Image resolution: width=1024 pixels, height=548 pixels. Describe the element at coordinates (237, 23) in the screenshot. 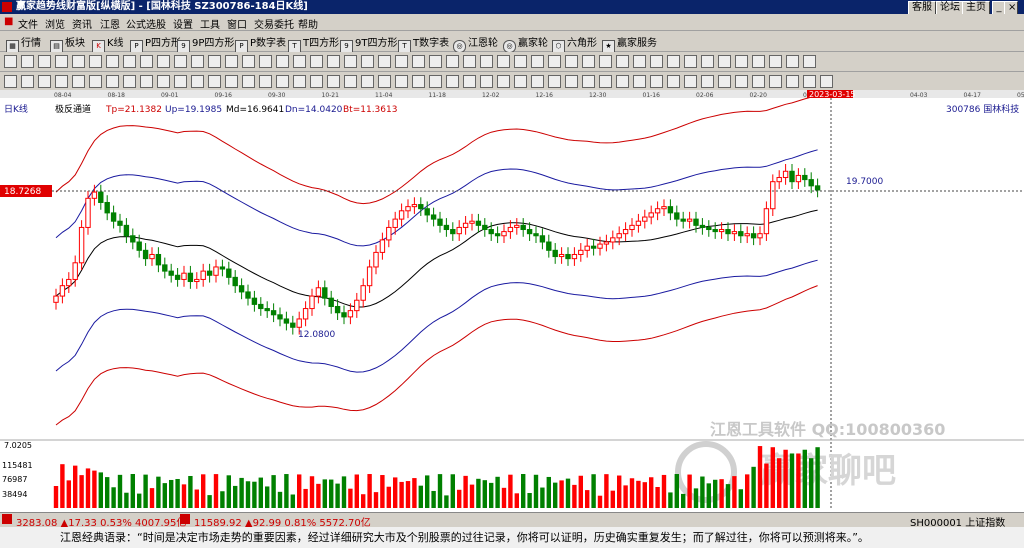

I see `menu-window: 窗口` at that location.